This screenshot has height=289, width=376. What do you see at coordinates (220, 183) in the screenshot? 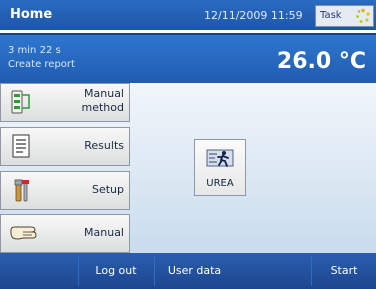
I see `method-label: UREA` at bounding box center [220, 183].